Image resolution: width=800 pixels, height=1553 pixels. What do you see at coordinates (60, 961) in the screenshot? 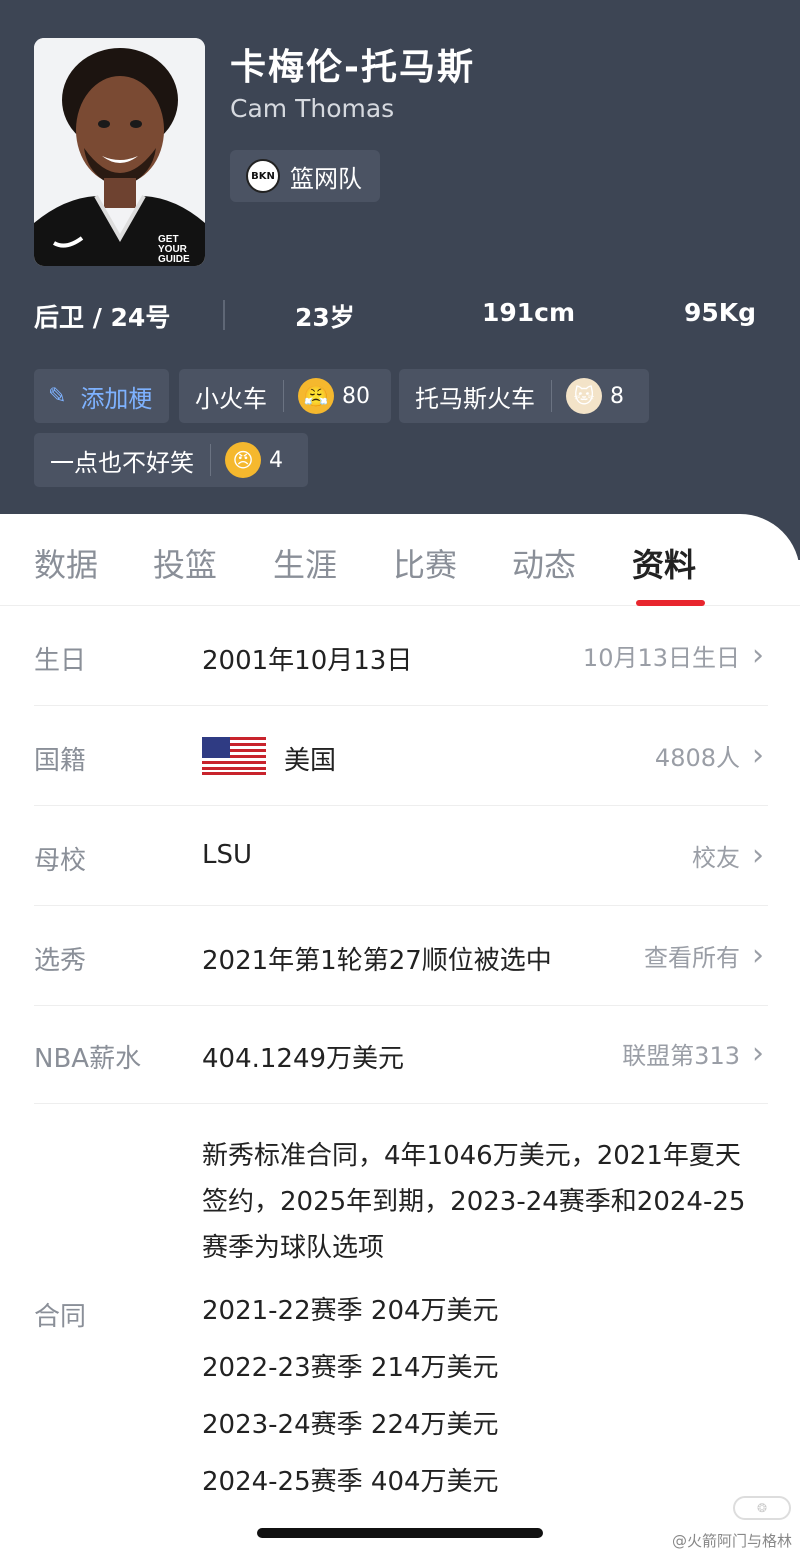
I see `row-label: 选秀` at bounding box center [60, 961].